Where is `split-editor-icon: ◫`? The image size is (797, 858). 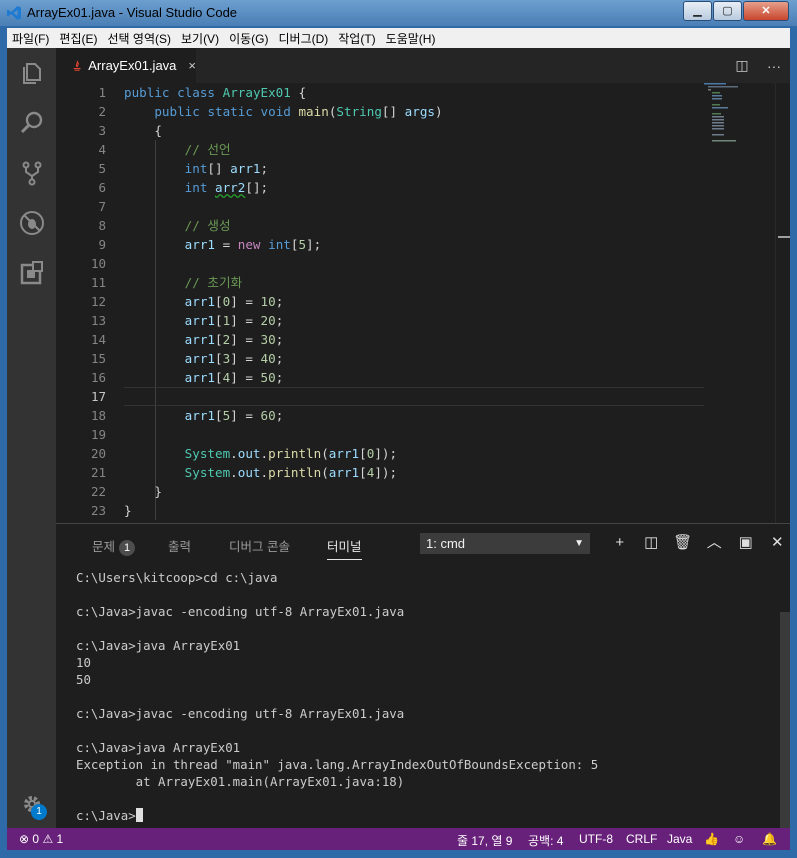
split-editor-icon: ◫ is located at coordinates (742, 65).